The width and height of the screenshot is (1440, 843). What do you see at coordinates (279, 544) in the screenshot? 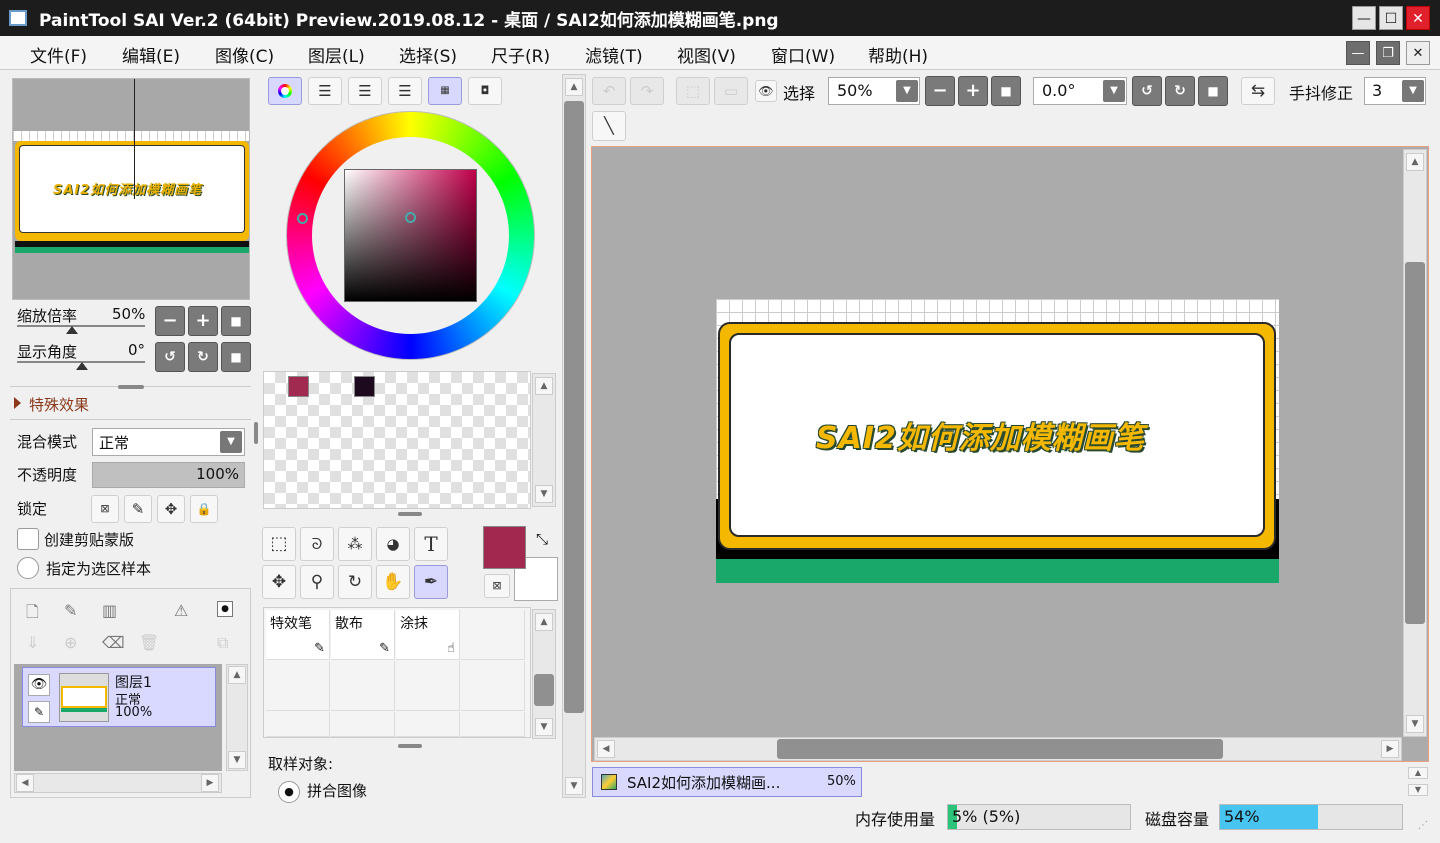
I see `rect-select-icon: ⬚` at bounding box center [279, 544].